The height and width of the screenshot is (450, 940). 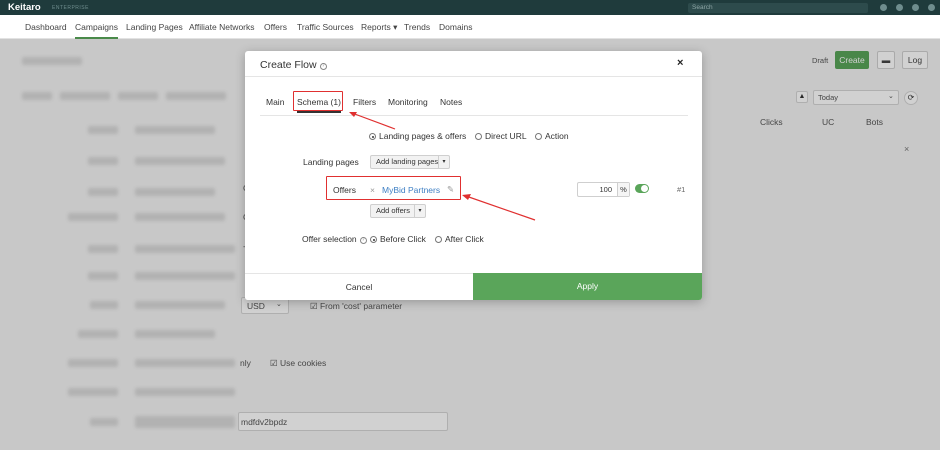 I want to click on nav-dashboard: Dashboard, so click(x=46, y=27).